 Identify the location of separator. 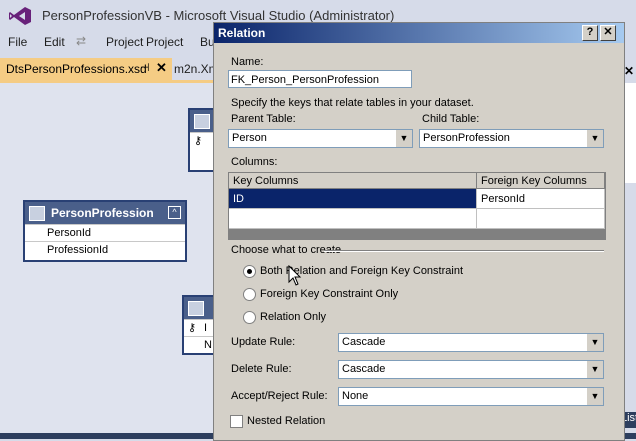
(464, 251).